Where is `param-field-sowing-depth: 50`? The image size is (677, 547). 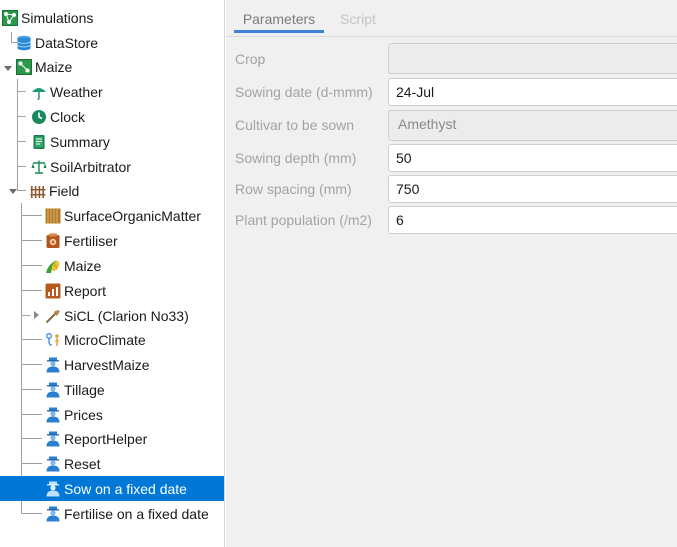 param-field-sowing-depth: 50 is located at coordinates (532, 158).